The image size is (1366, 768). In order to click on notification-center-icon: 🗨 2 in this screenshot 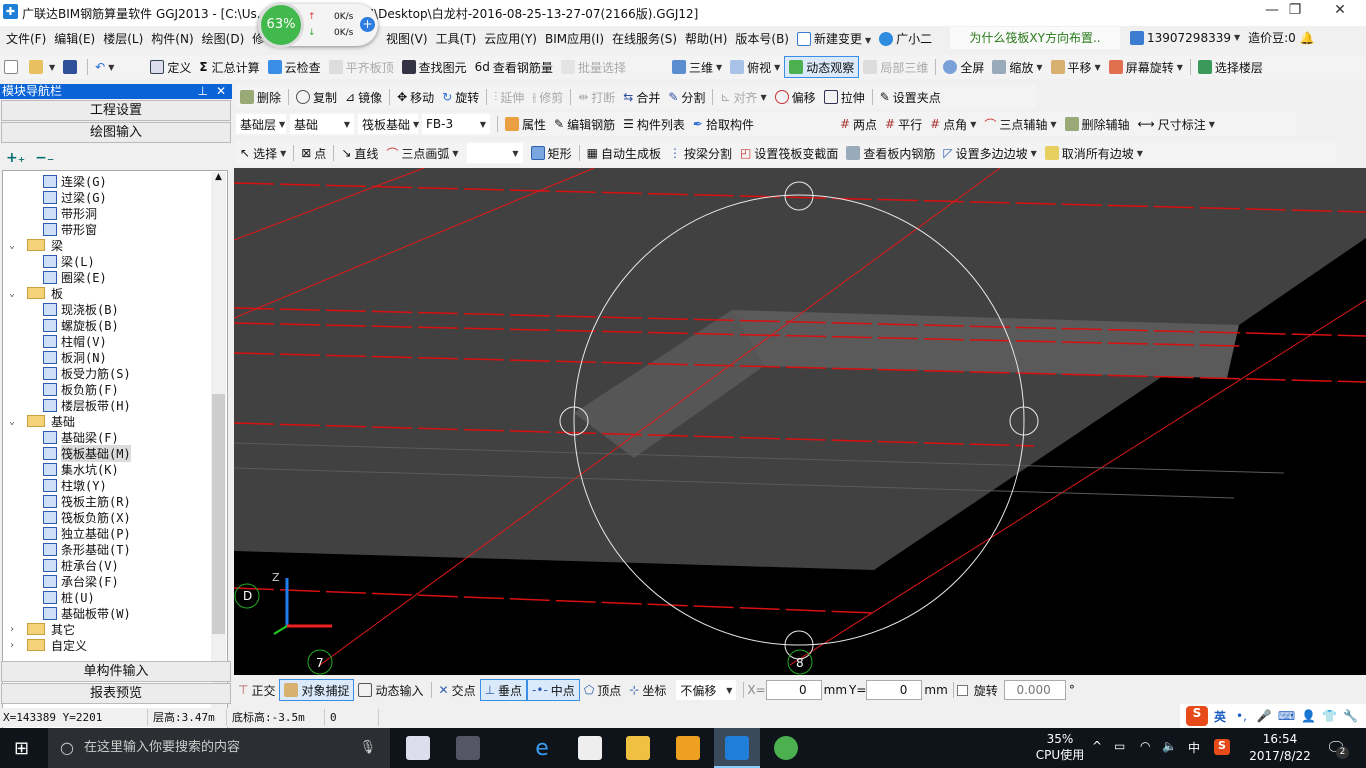, I will do `click(1337, 748)`.